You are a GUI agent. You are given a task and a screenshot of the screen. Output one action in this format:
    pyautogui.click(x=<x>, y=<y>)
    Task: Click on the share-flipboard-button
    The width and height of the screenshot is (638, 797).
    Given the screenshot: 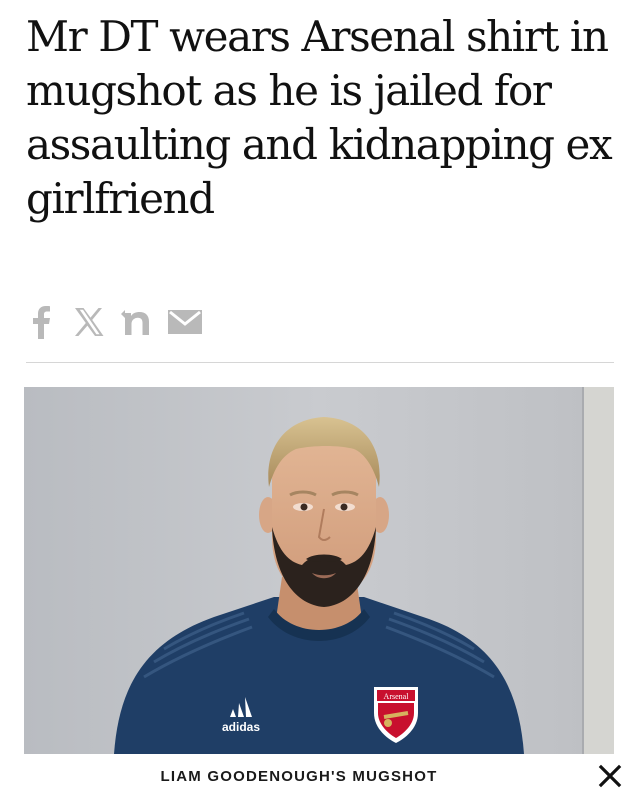 What is the action you would take?
    pyautogui.click(x=137, y=322)
    